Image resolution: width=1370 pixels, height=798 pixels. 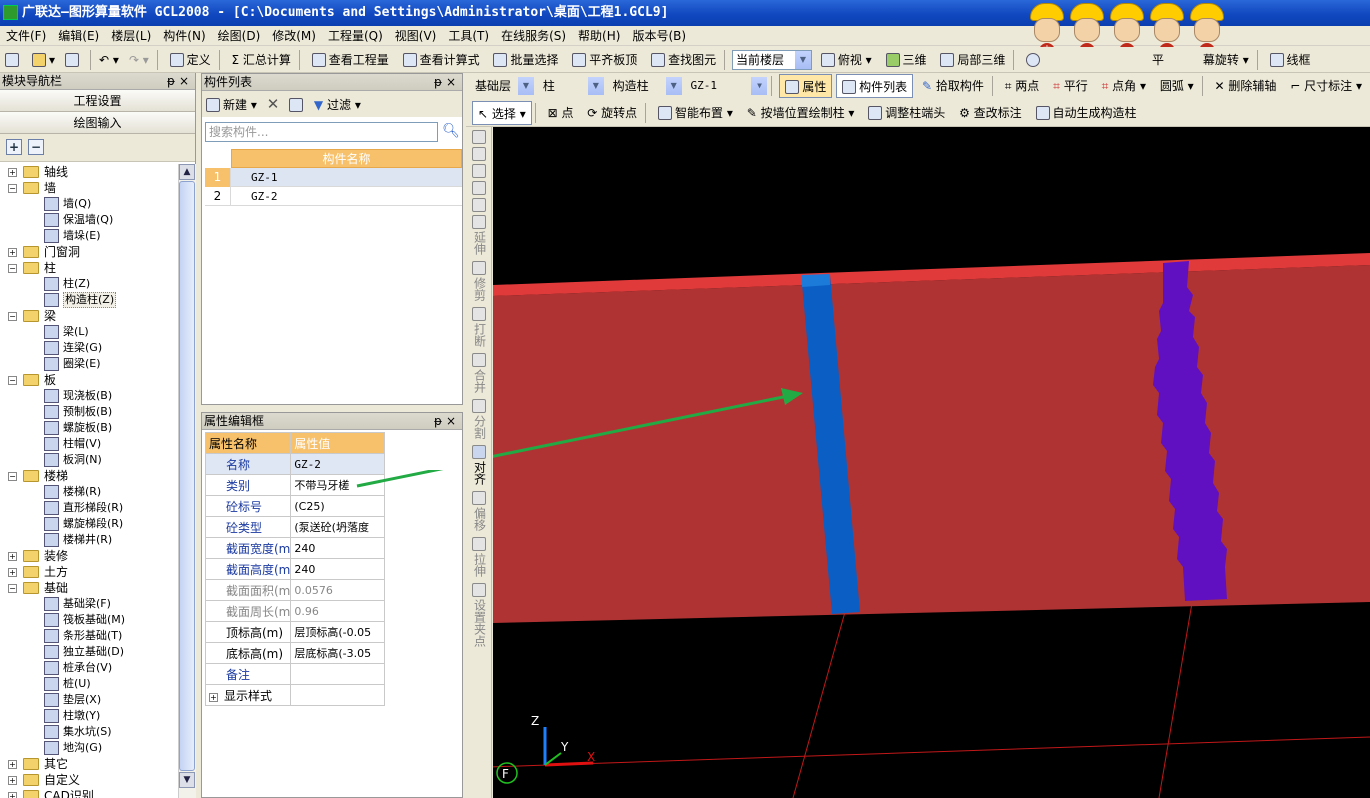 What do you see at coordinates (479, 236) in the screenshot?
I see `extend-tool: 延伸` at bounding box center [479, 236].